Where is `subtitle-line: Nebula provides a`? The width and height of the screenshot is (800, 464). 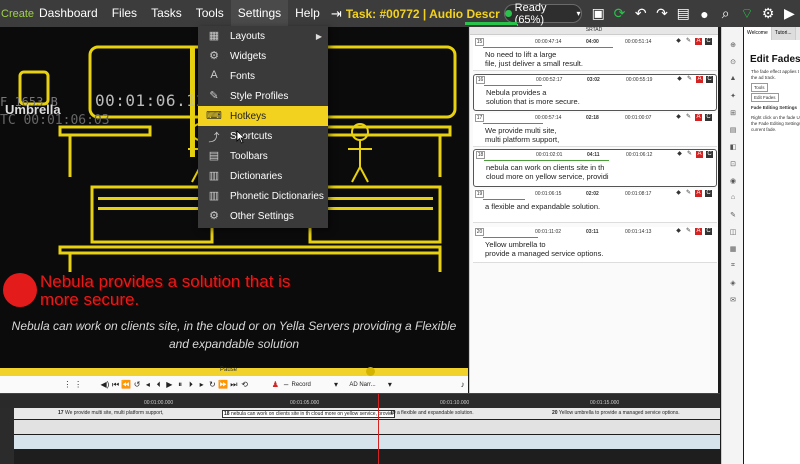 subtitle-line: Nebula provides a is located at coordinates (595, 91).